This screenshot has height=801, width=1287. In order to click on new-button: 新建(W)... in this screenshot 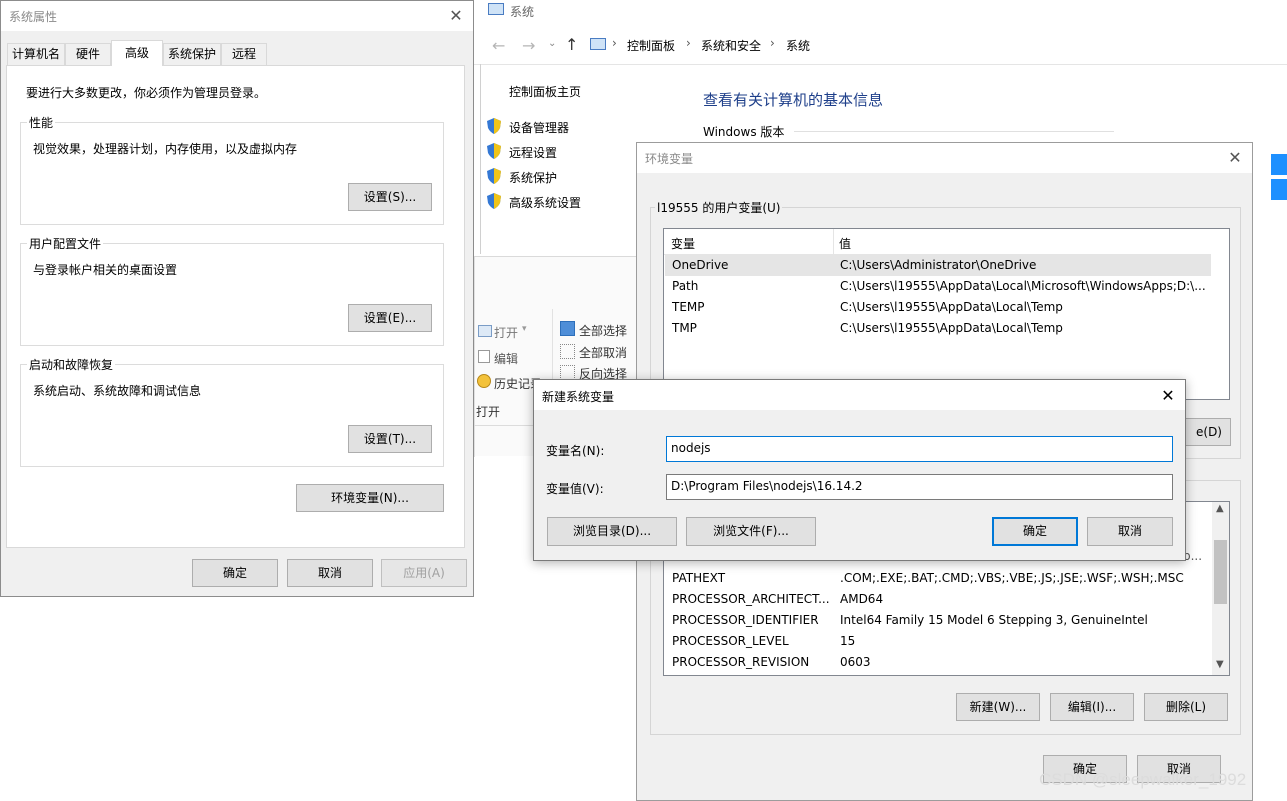, I will do `click(998, 707)`.